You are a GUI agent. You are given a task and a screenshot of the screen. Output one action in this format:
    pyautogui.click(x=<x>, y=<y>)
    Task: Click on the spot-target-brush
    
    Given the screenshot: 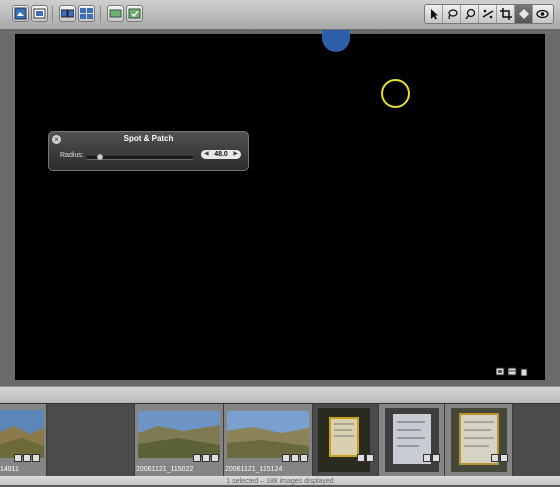 What is the action you would take?
    pyautogui.click(x=395, y=93)
    